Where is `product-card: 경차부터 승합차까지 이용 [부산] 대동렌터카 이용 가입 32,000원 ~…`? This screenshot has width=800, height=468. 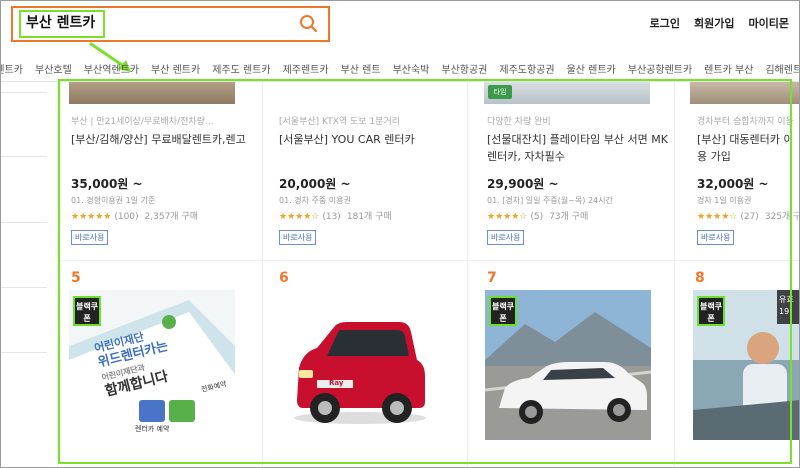
product-card: 경차부터 승합차까지 이용 [부산] 대동렌터카 이용 가입 32,000원 ~… is located at coordinates (748, 179).